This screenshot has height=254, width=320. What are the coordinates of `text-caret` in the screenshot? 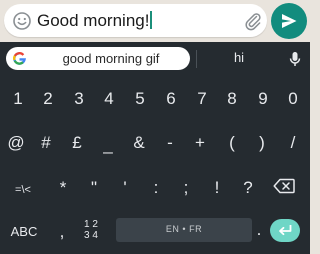 It's located at (151, 20).